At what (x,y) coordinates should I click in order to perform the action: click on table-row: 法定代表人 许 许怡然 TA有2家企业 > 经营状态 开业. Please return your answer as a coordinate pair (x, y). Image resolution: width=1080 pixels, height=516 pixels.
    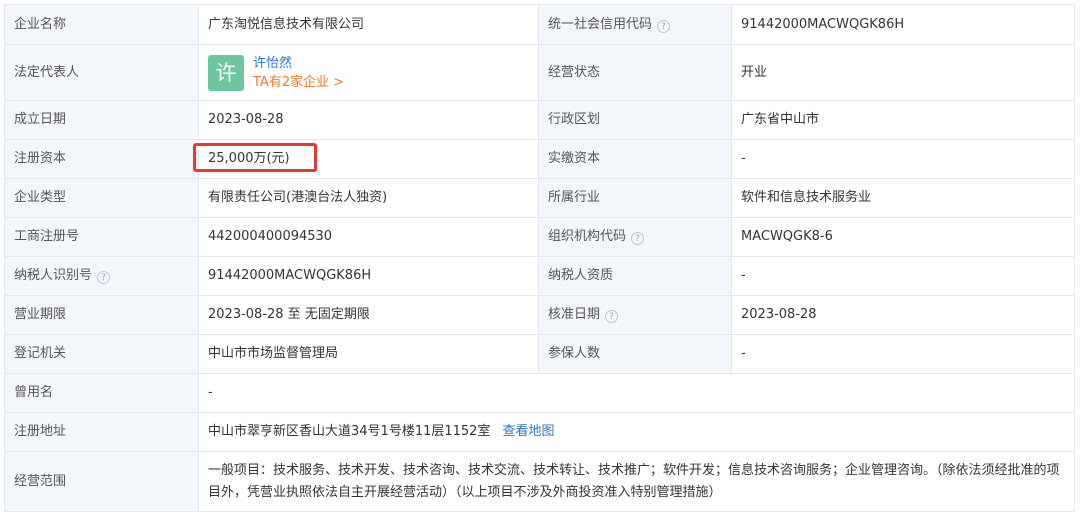
    Looking at the image, I should click on (539, 72).